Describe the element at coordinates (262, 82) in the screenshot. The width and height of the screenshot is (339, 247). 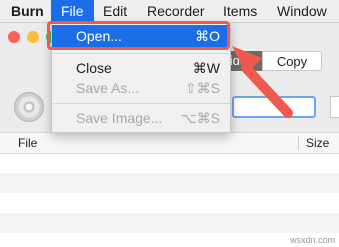
I see `annotation-arrow-icon` at that location.